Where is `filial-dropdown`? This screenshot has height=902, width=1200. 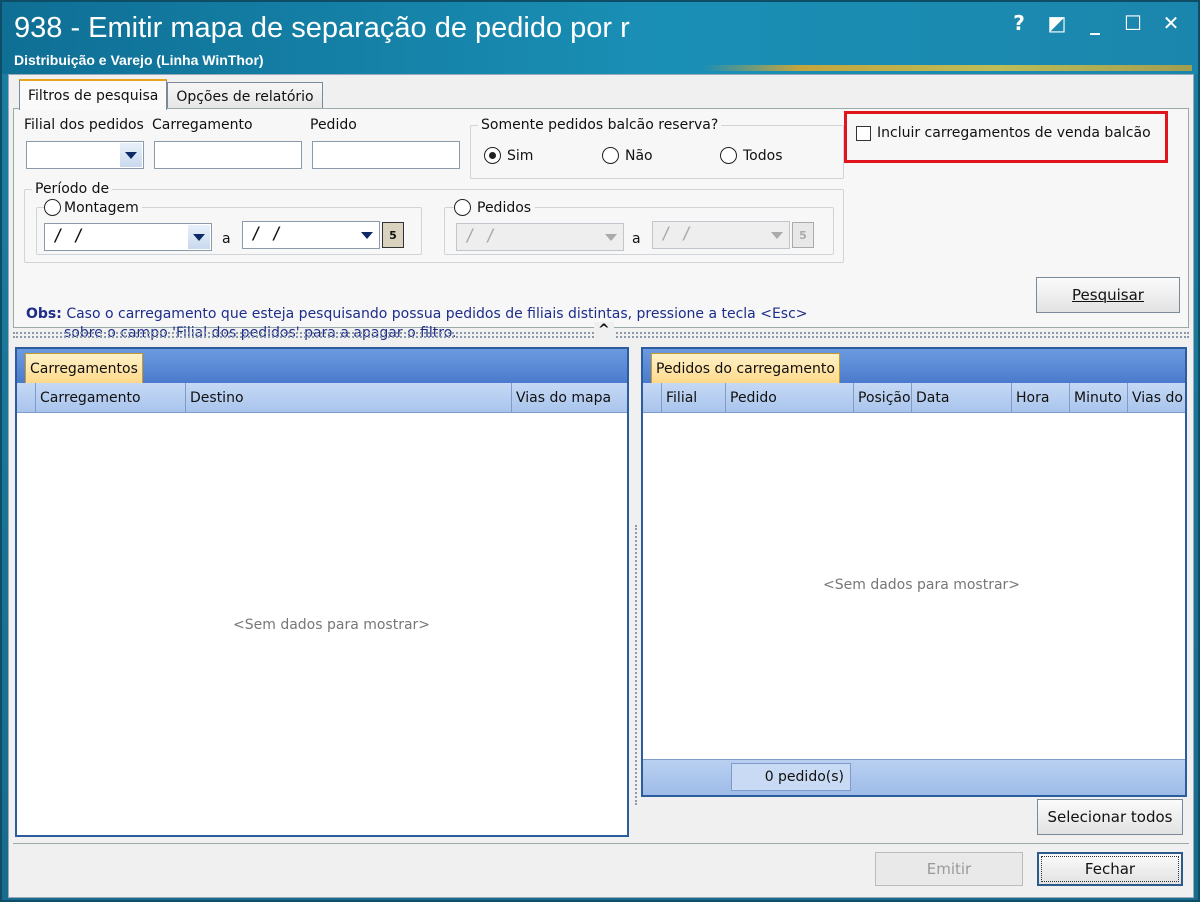 filial-dropdown is located at coordinates (85, 155).